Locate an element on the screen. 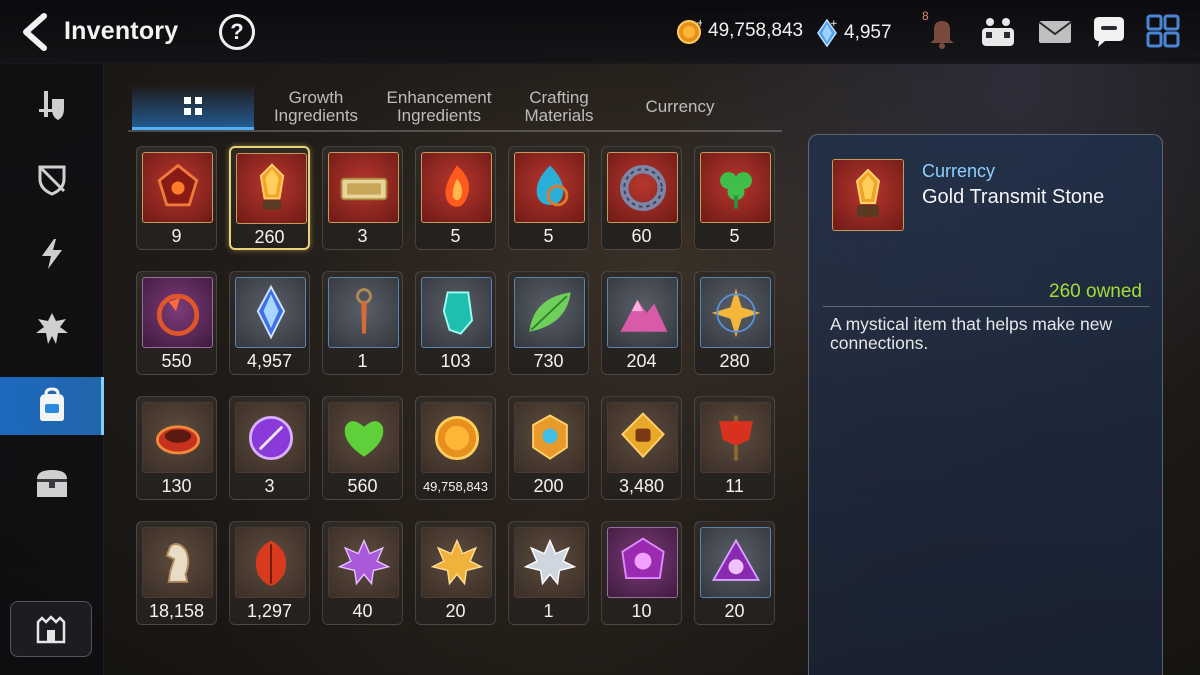 The height and width of the screenshot is (675, 1200). home-button is located at coordinates (51, 629).